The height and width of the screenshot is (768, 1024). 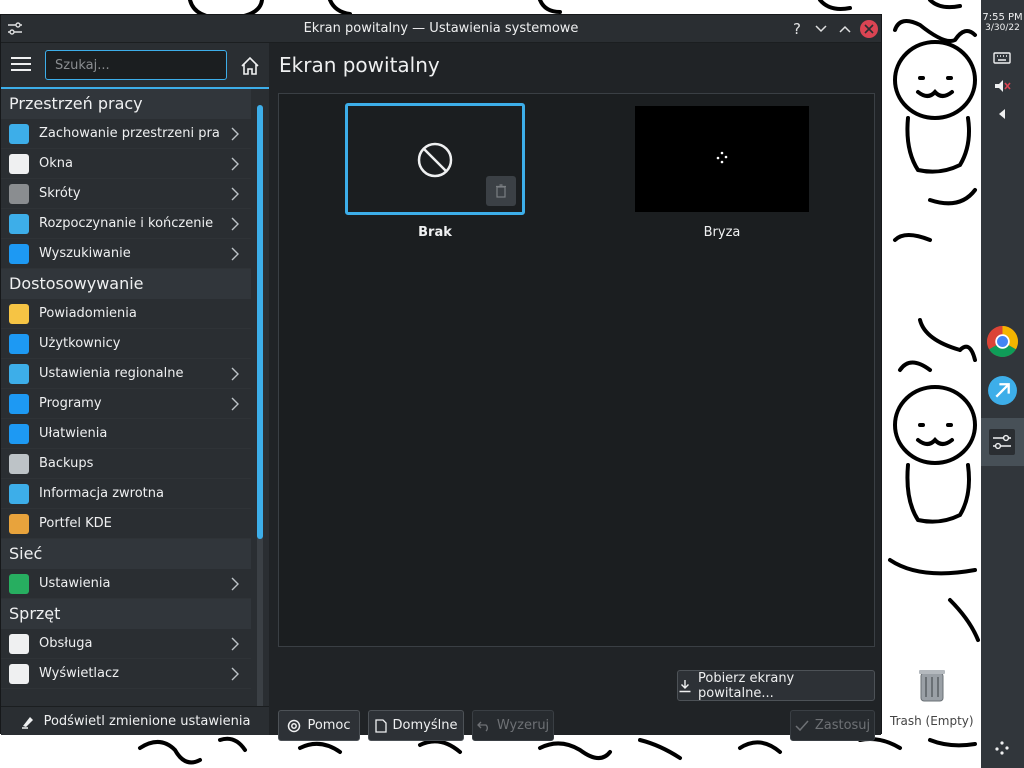 What do you see at coordinates (126, 554) in the screenshot?
I see `category-header-siec: Sieć` at bounding box center [126, 554].